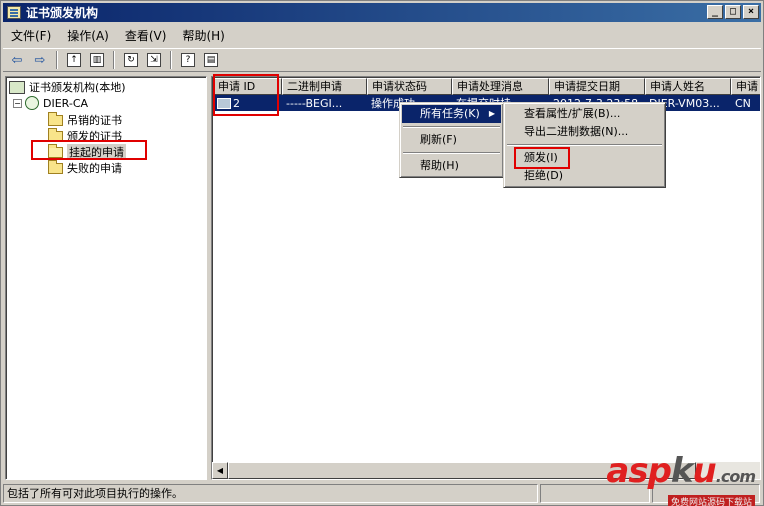  I want to click on column-header-more: 申请, so click(745, 86).